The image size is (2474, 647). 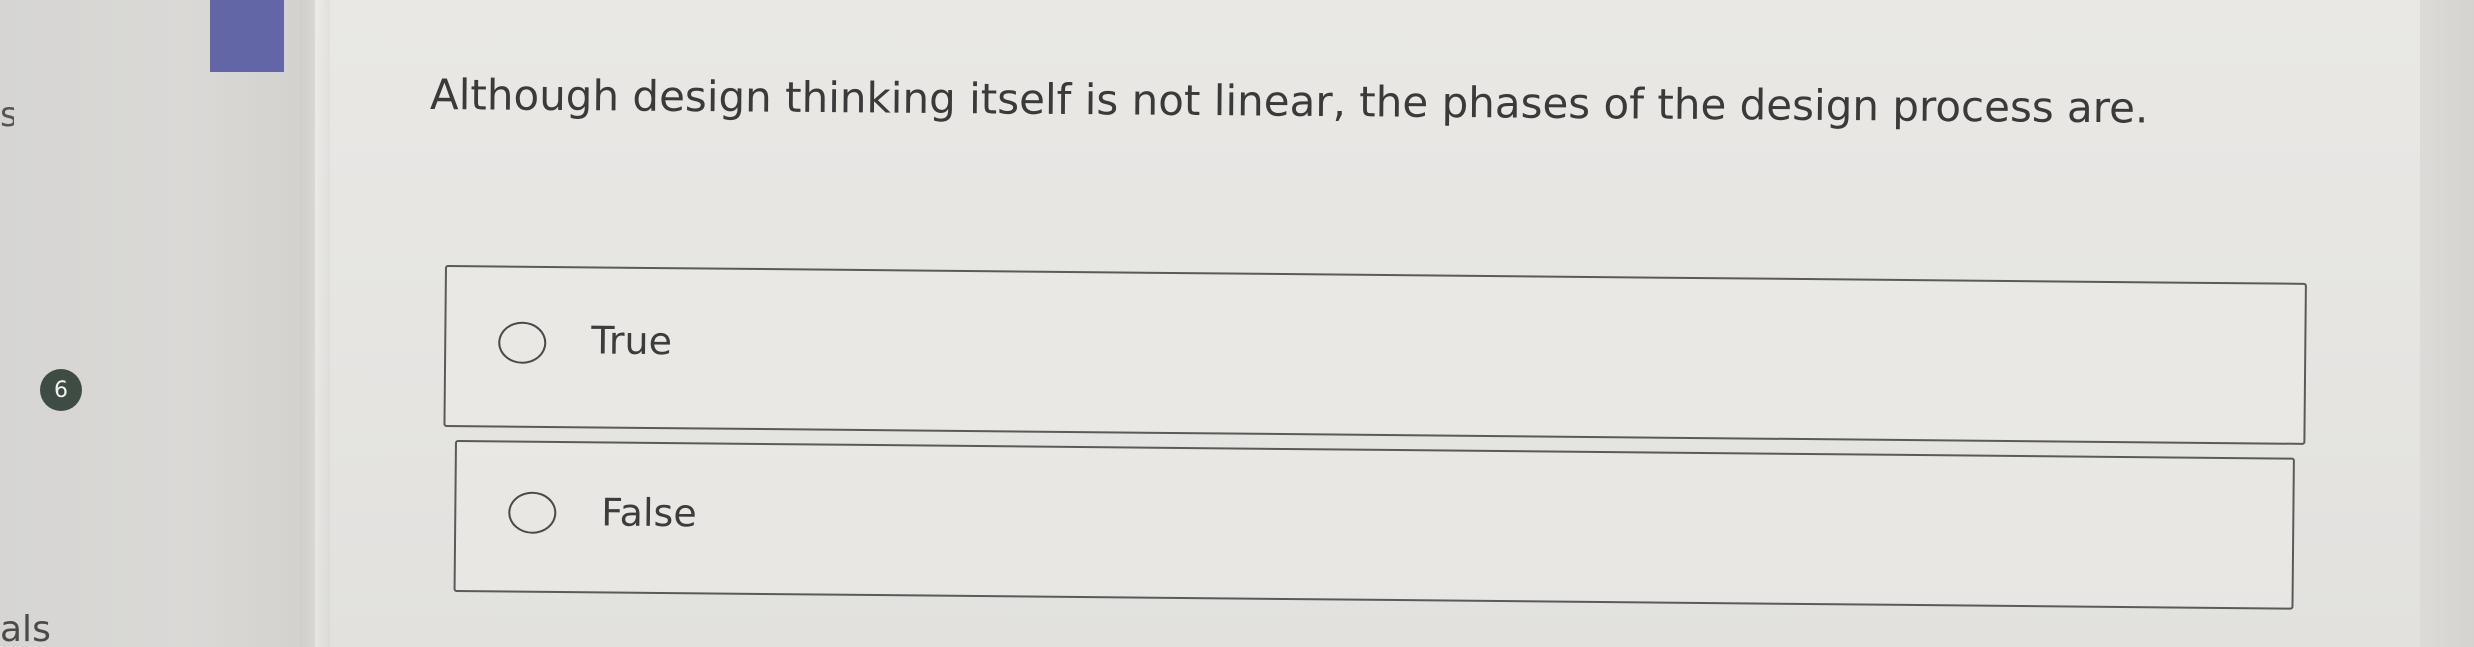 I want to click on accent-bar, so click(x=247, y=36).